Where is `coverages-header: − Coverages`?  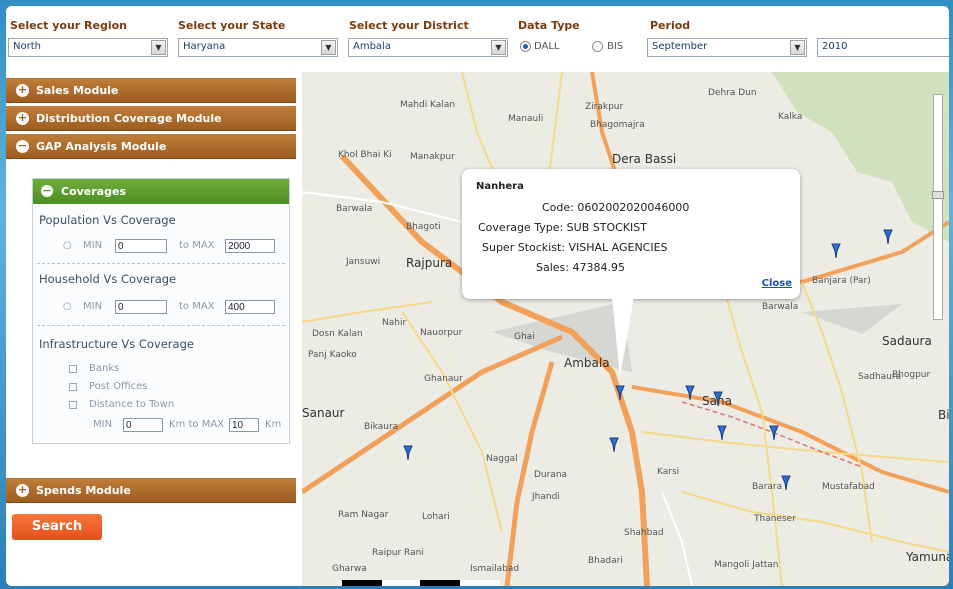
coverages-header: − Coverages is located at coordinates (161, 191).